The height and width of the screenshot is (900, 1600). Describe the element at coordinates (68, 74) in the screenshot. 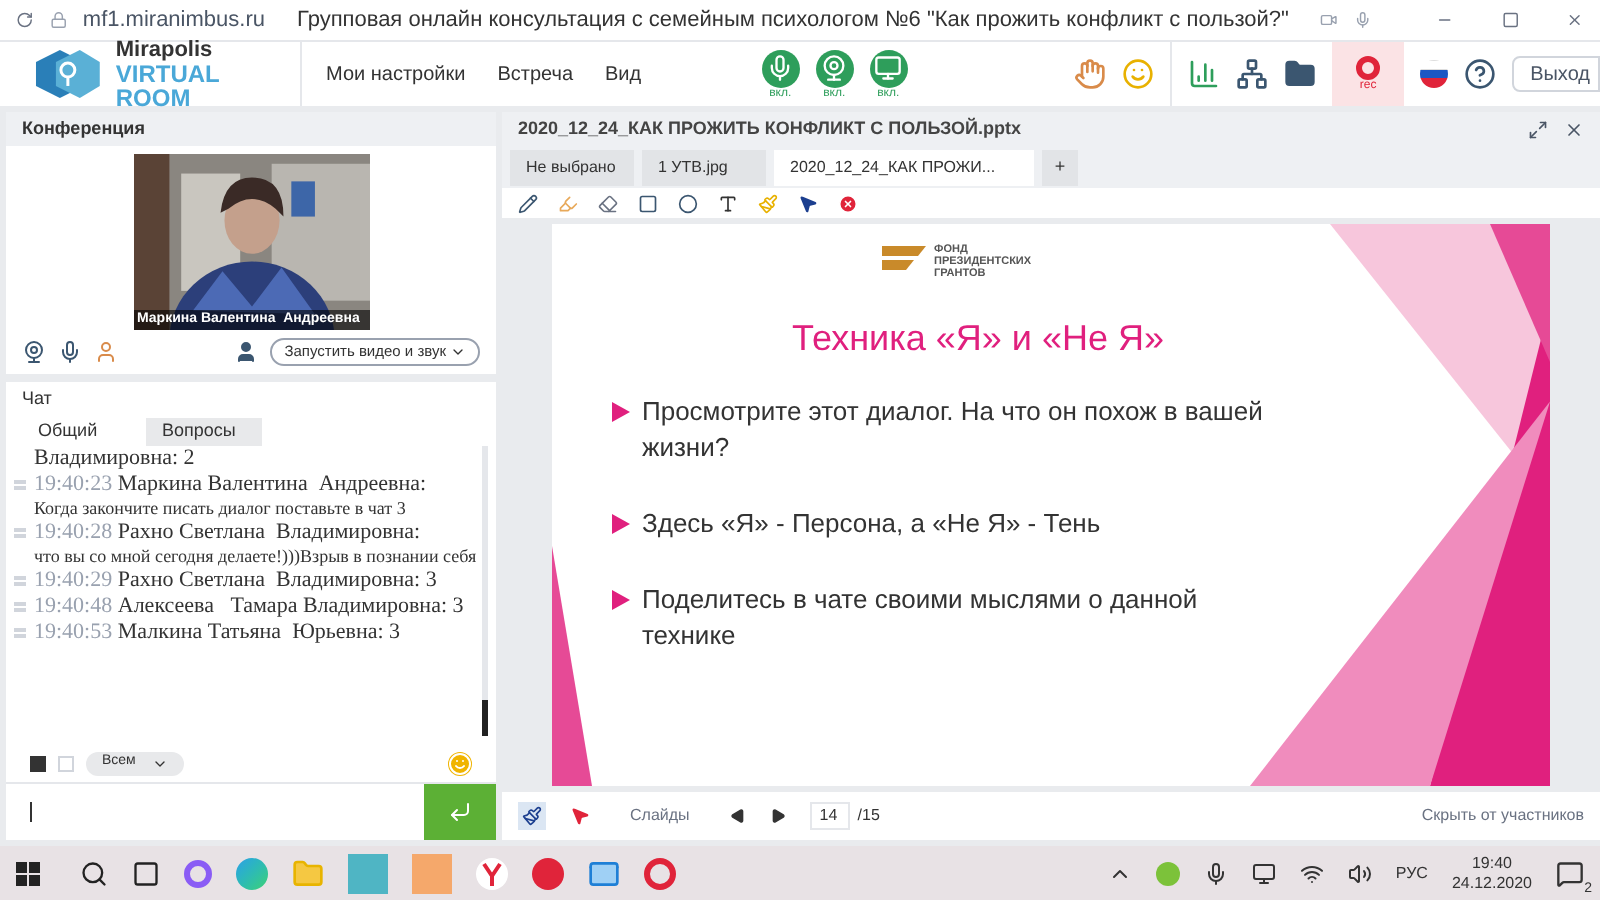

I see `logo-icon` at that location.